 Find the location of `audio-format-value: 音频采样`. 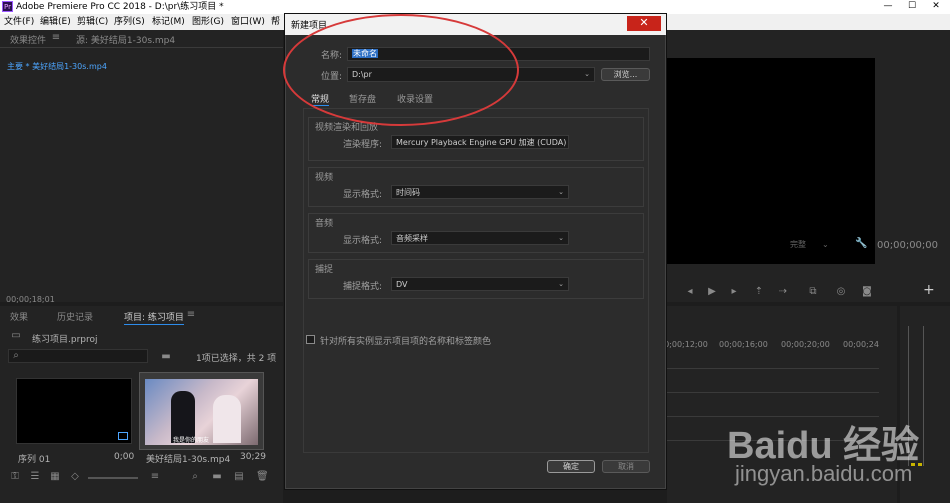

audio-format-value: 音频采样 is located at coordinates (412, 238).